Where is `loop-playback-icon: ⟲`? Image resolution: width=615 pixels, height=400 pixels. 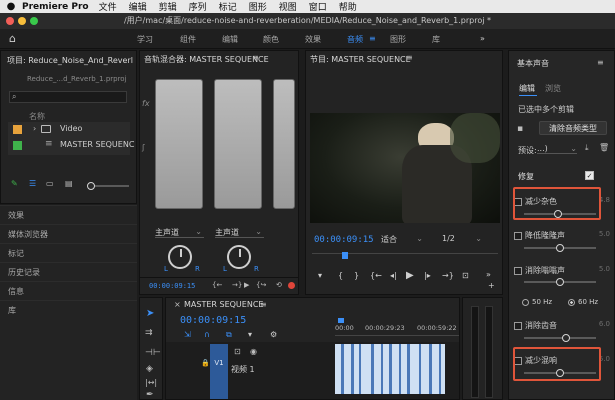 loop-playback-icon: ⟲ is located at coordinates (279, 285).